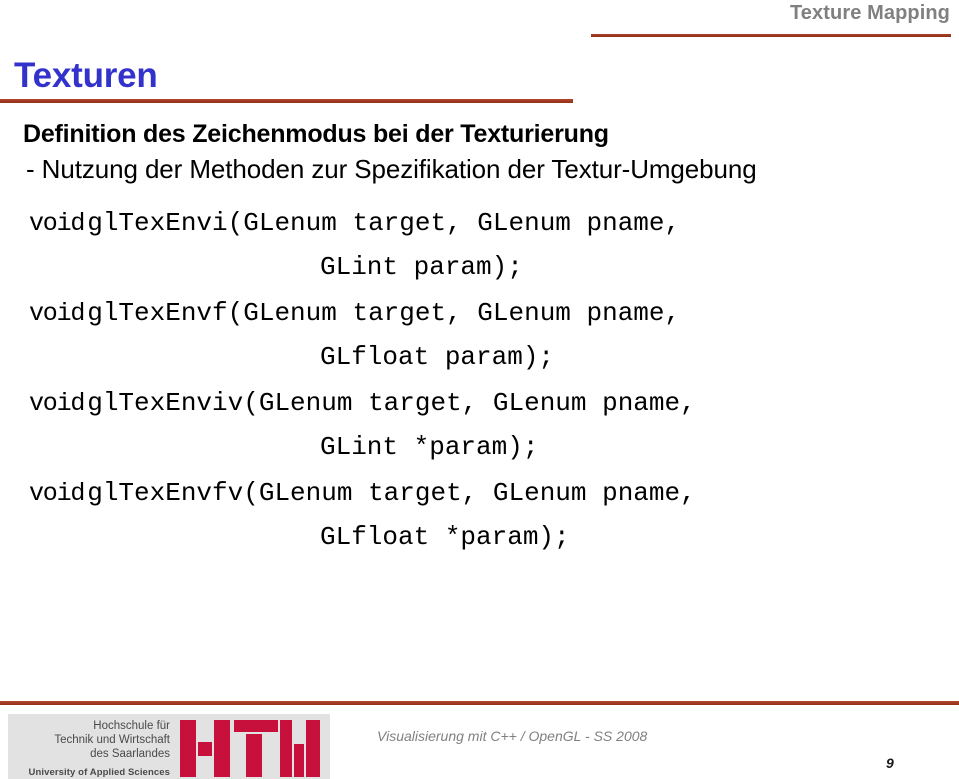 The width and height of the screenshot is (959, 779). I want to click on htw-wordmark-icon, so click(254, 746).